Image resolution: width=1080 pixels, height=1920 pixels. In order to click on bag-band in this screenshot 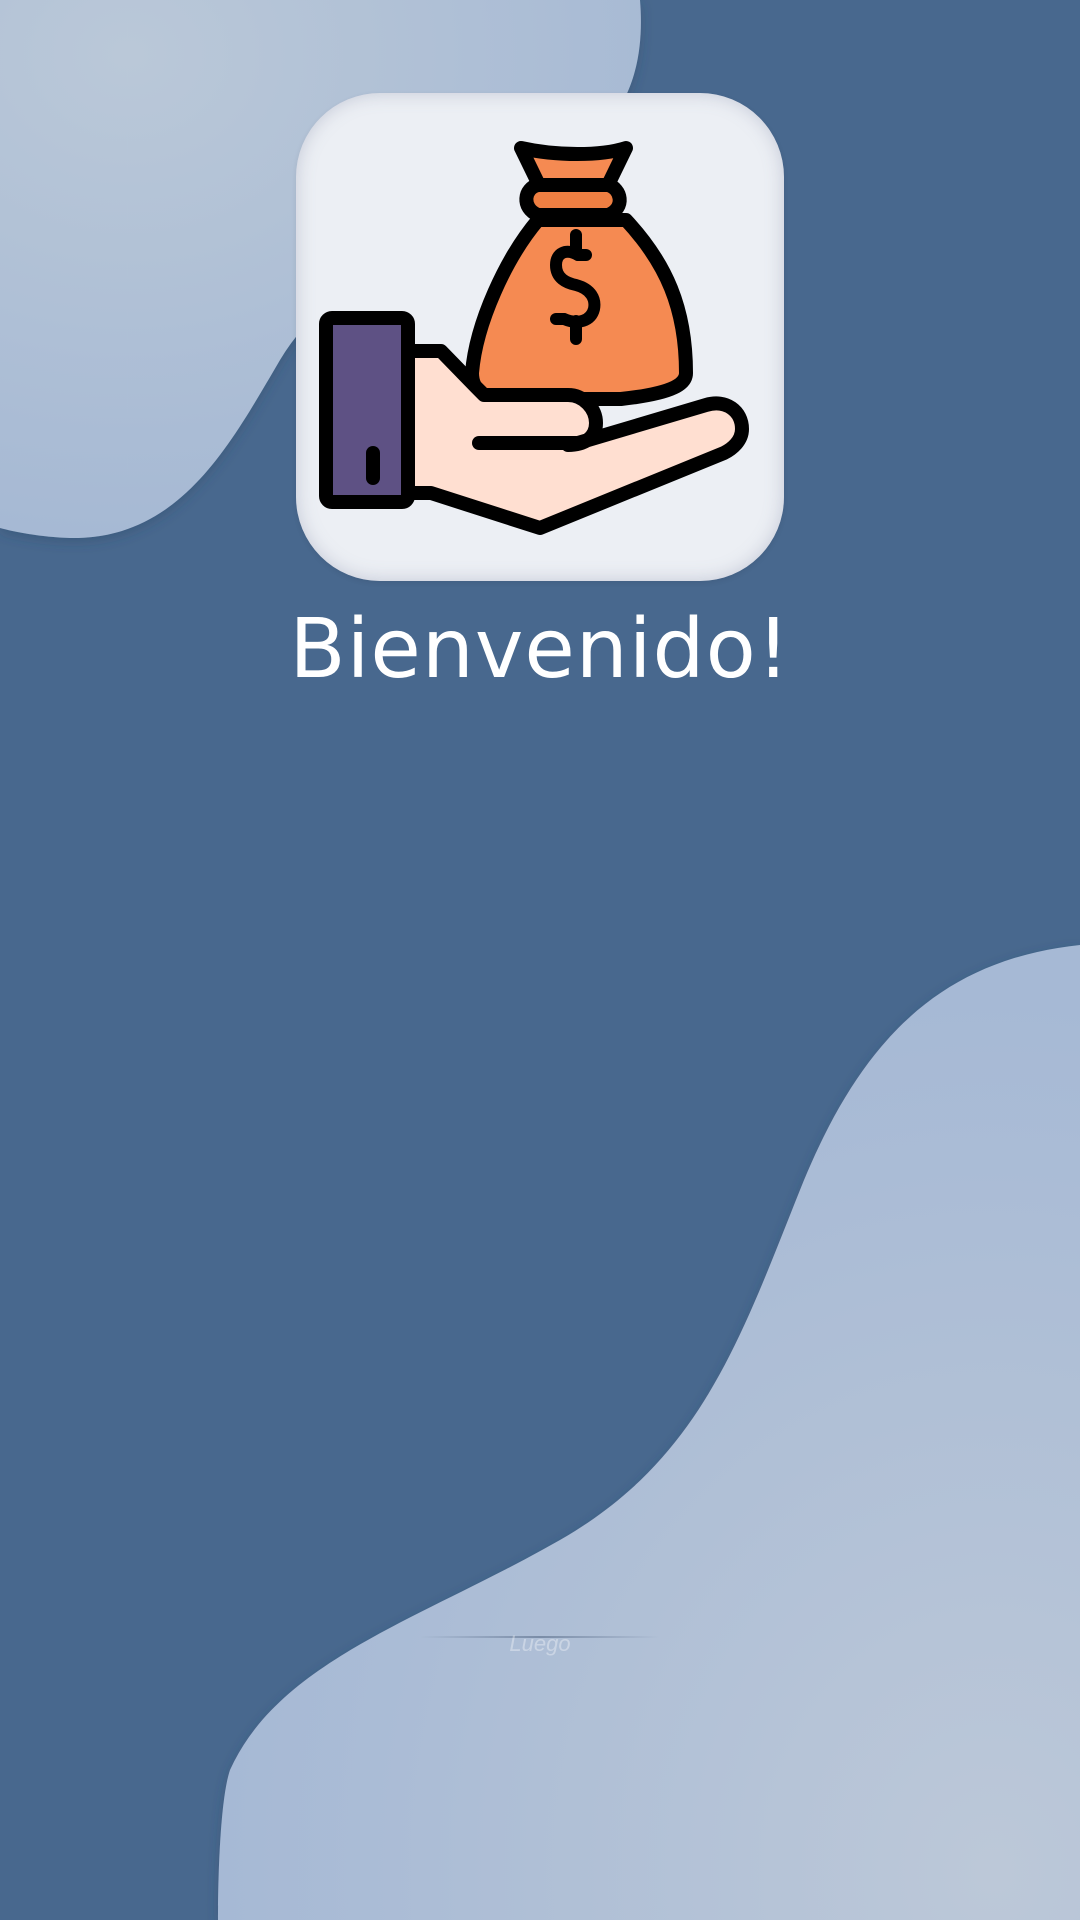, I will do `click(573, 200)`.